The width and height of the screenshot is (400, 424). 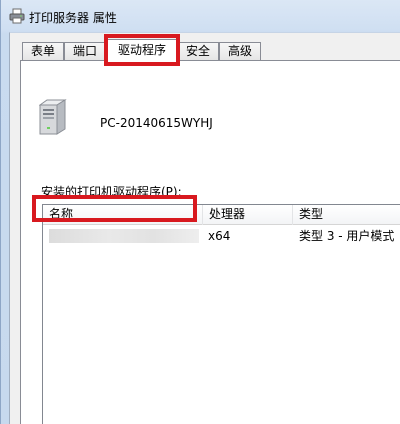 I want to click on driver-name-cell, so click(x=123, y=236).